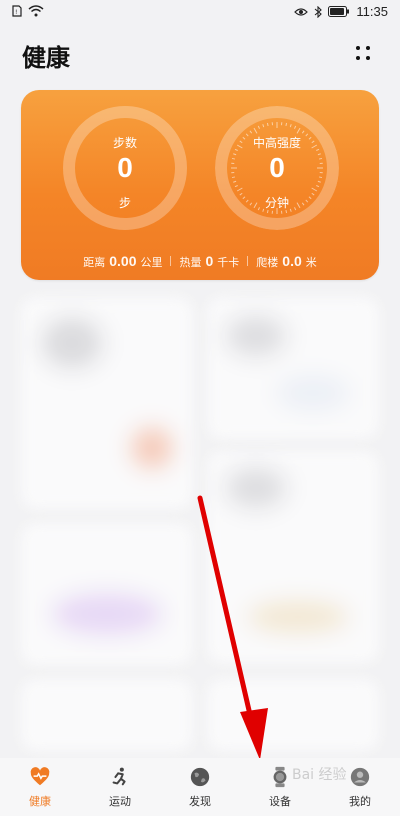  I want to click on tab-health-label: 健康, so click(40, 801).